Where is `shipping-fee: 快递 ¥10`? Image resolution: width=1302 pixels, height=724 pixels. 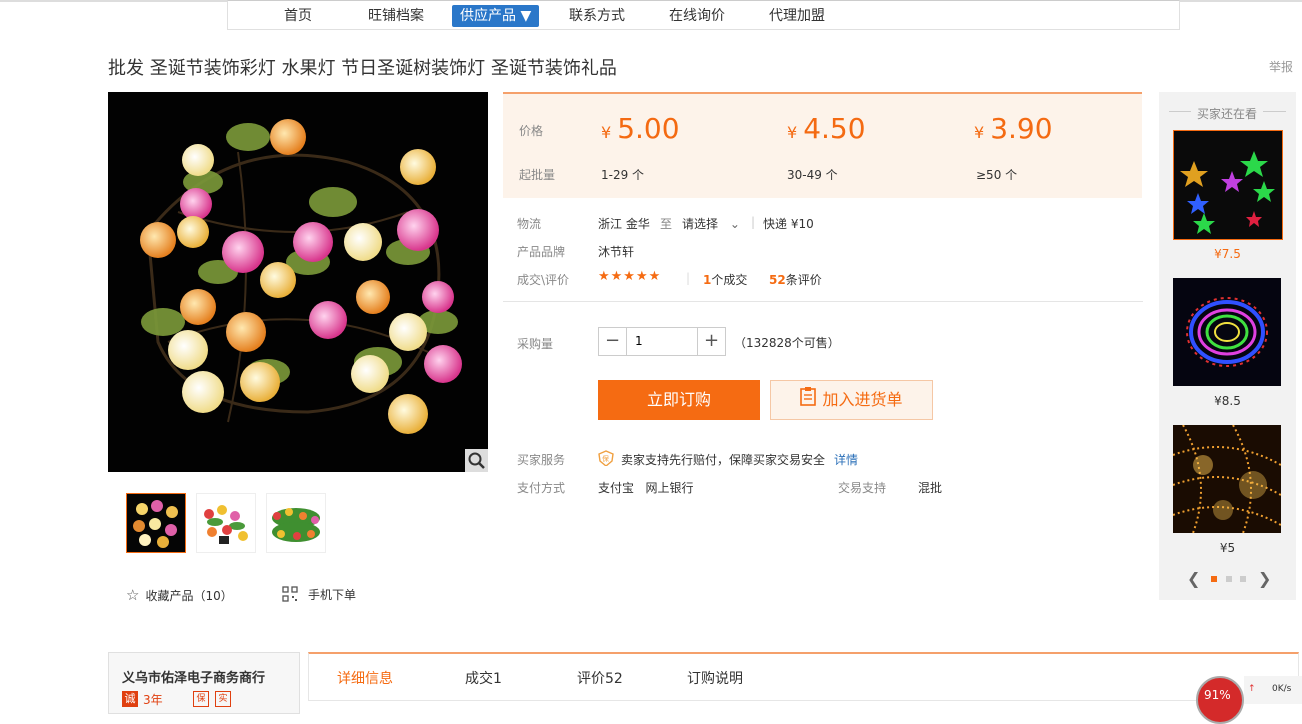
shipping-fee: 快递 ¥10 is located at coordinates (788, 224).